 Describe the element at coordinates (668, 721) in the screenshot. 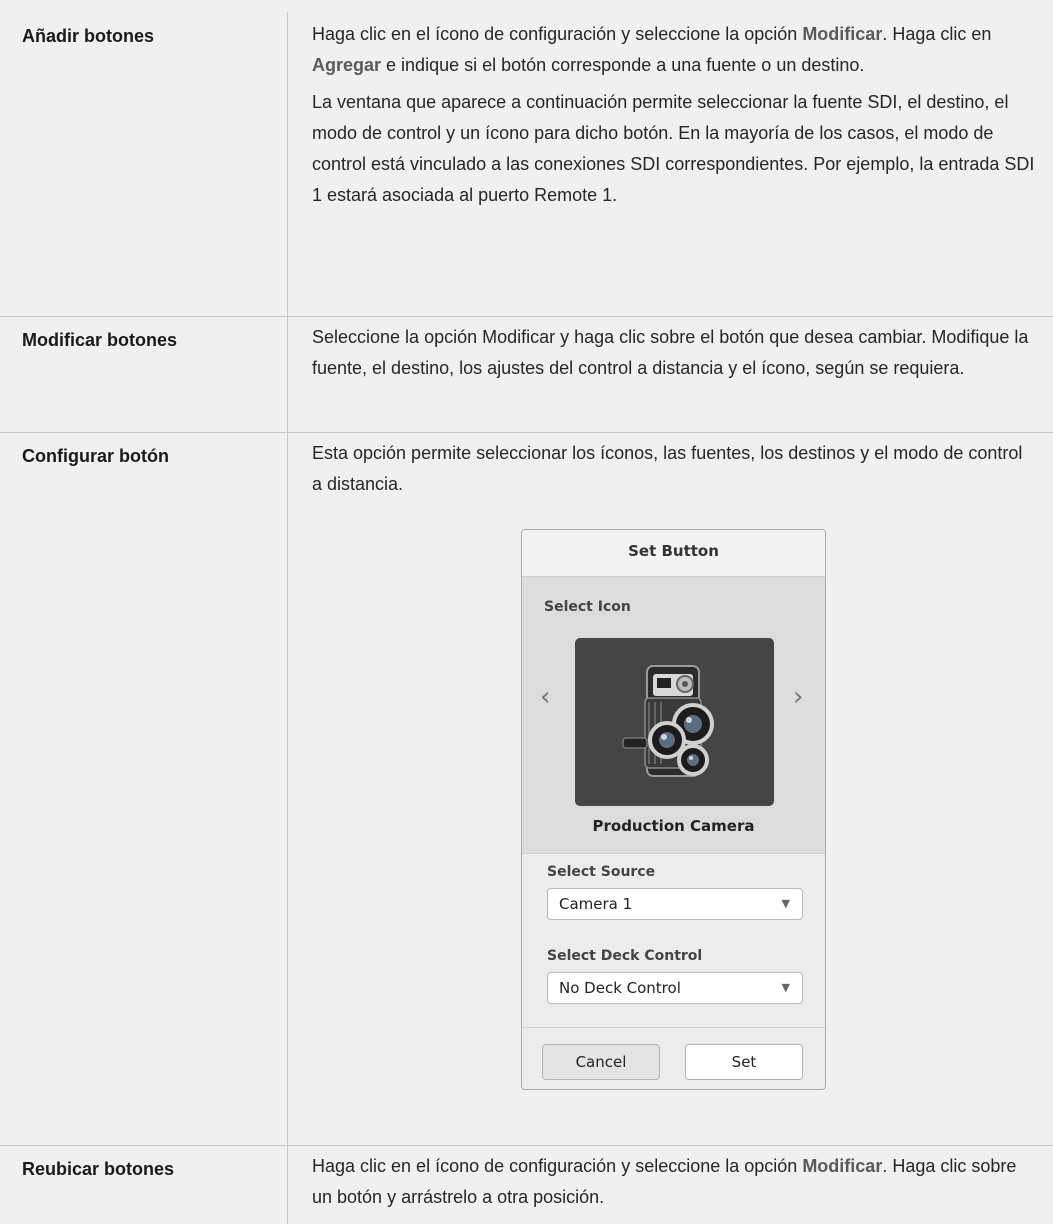

I see `movie-camera-icon` at that location.